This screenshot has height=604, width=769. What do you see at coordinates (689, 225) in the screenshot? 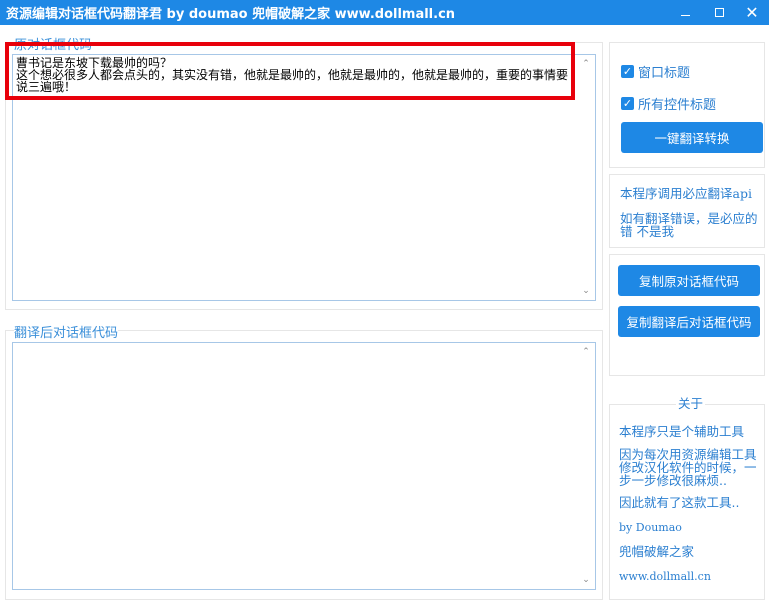
I see `error-note: 如有翻译错误，是必应的错 不是我` at bounding box center [689, 225].